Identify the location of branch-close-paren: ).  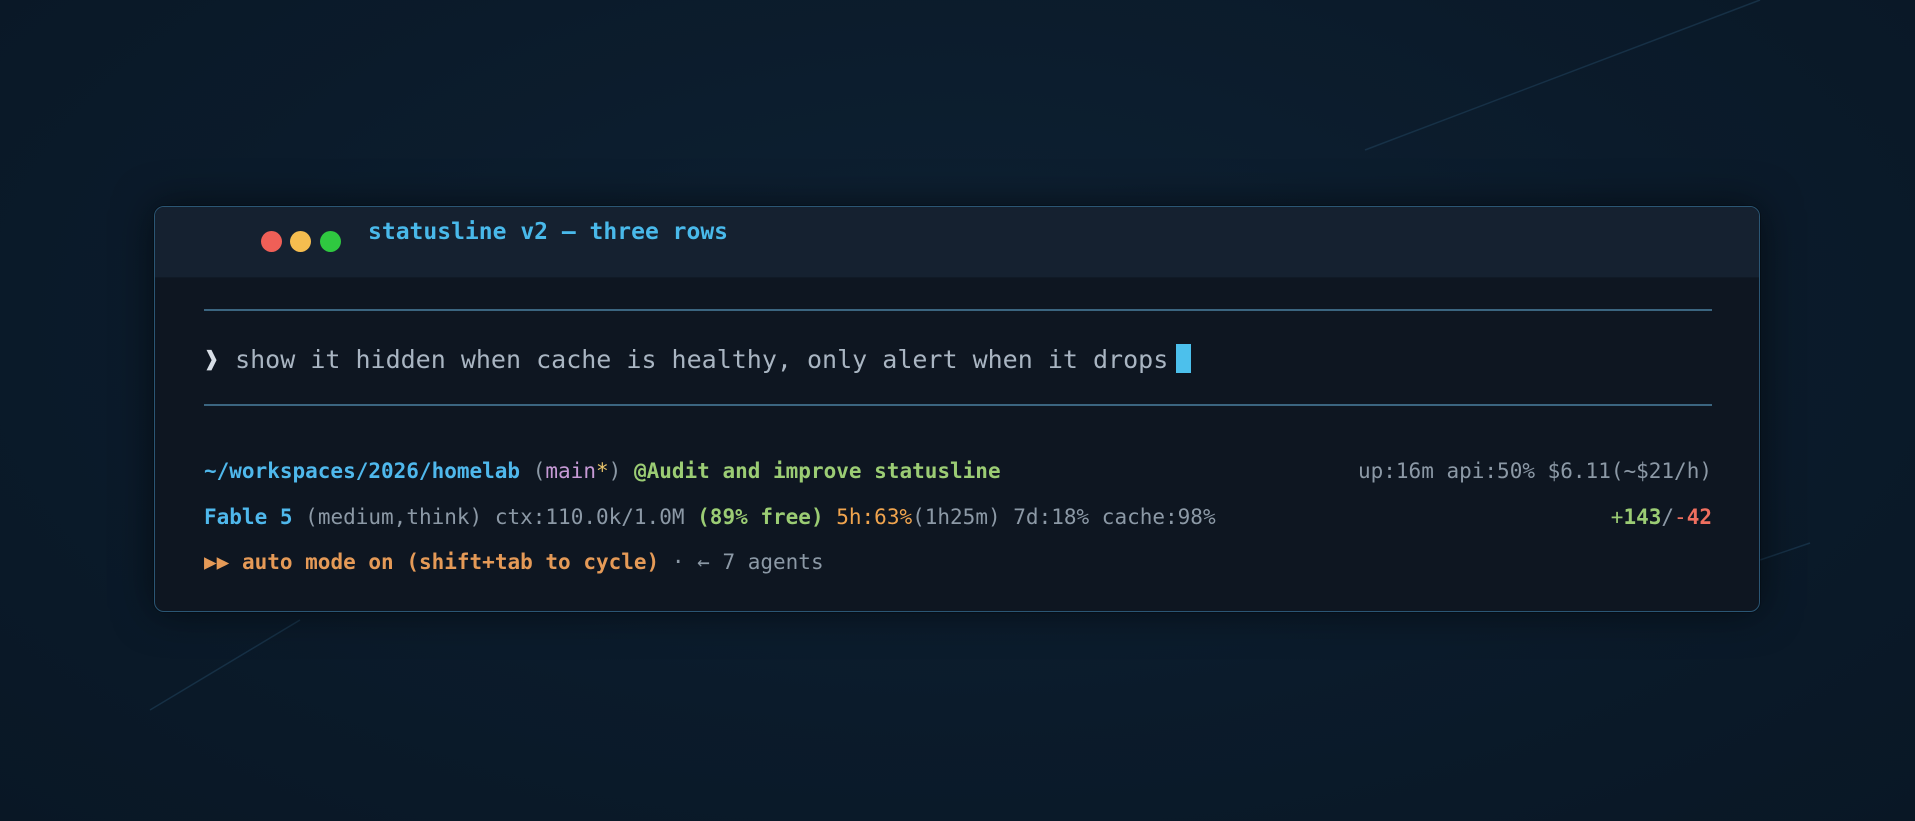
(615, 471).